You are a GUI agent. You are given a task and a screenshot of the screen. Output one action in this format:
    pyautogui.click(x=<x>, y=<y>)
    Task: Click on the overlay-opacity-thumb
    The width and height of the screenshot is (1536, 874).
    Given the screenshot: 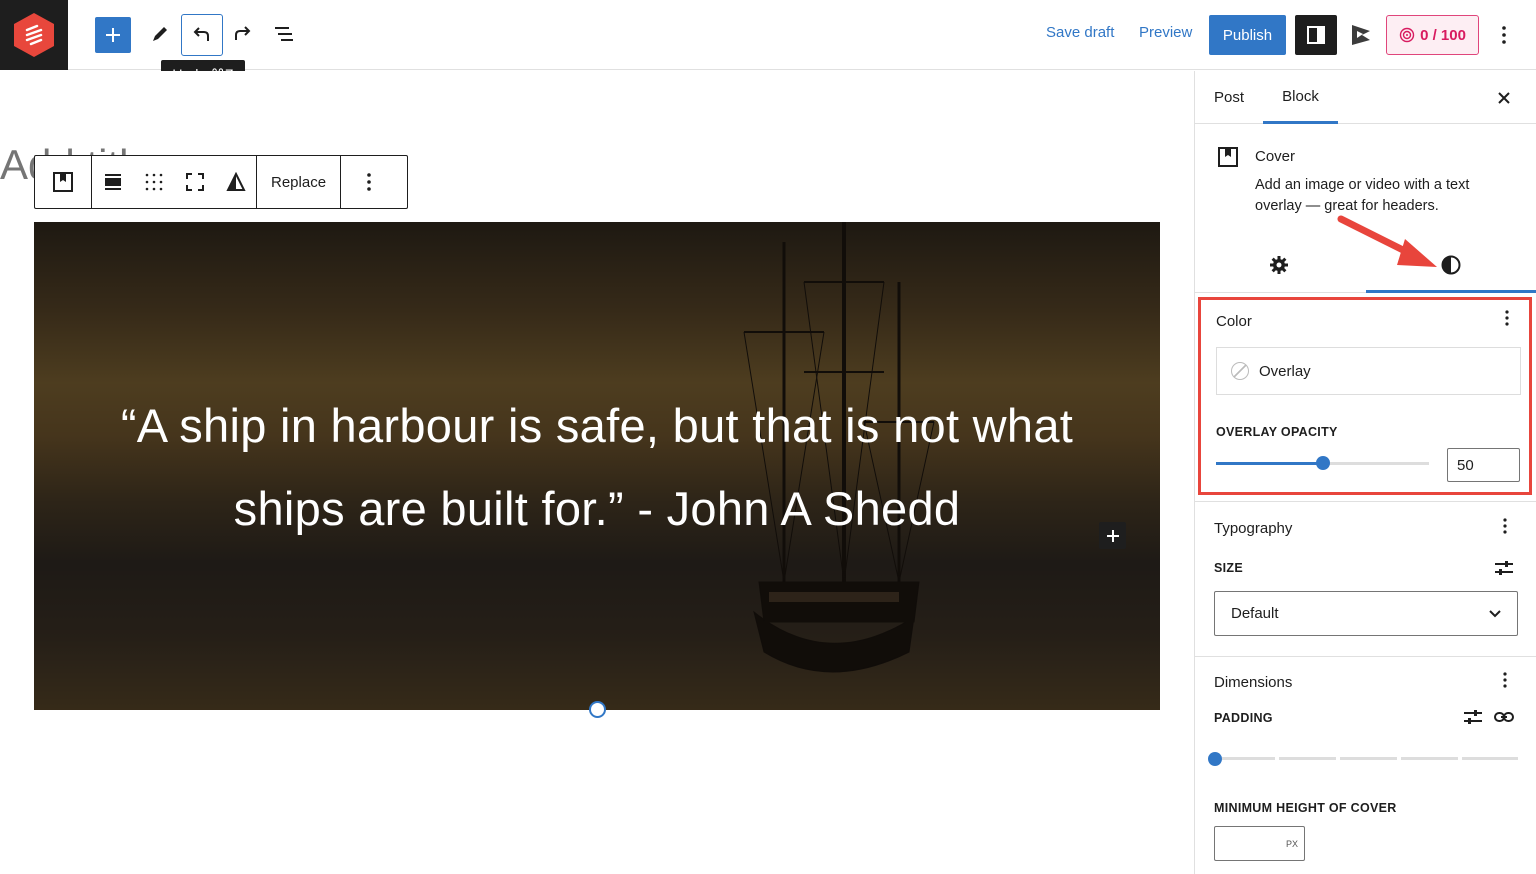 What is the action you would take?
    pyautogui.click(x=1322, y=463)
    